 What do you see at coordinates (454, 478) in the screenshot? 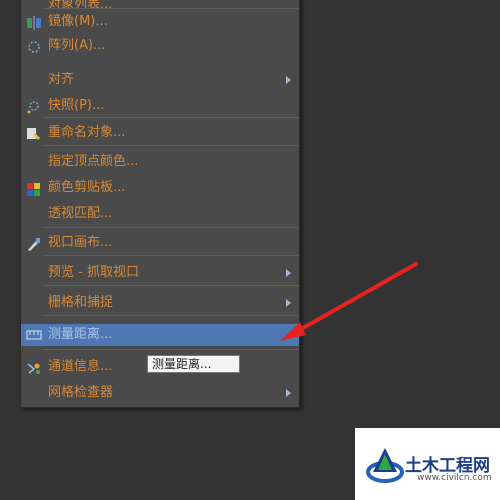
I see `watermark-url: www.civilcn.com` at bounding box center [454, 478].